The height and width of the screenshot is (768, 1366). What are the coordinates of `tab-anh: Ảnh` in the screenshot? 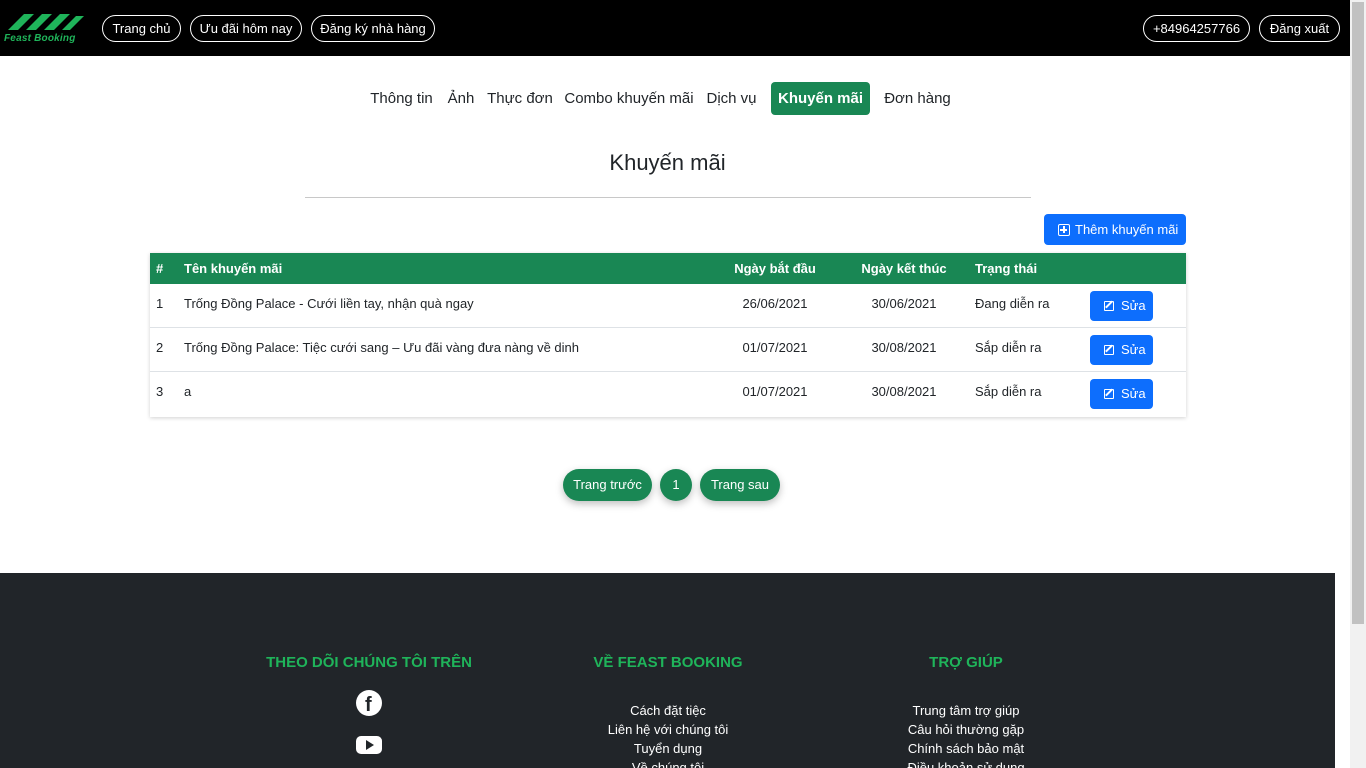 It's located at (461, 98).